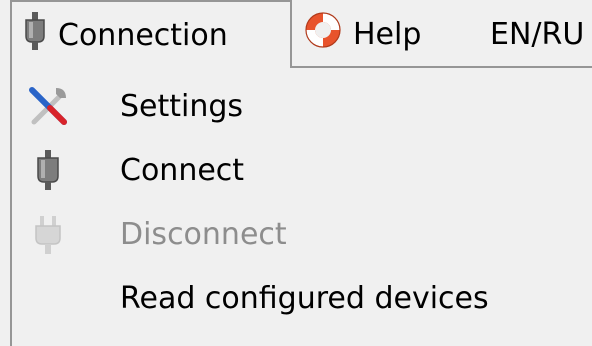 This screenshot has height=346, width=592. I want to click on menu-item-settings-label: Settings, so click(182, 106).